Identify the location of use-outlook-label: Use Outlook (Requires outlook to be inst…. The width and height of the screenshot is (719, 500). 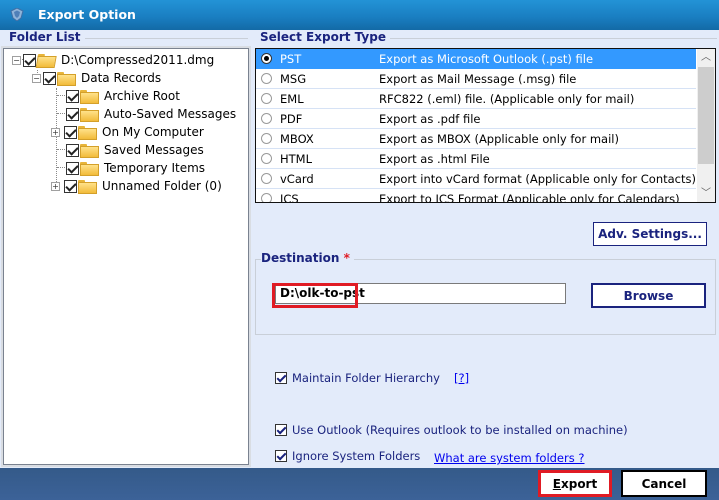
(460, 430).